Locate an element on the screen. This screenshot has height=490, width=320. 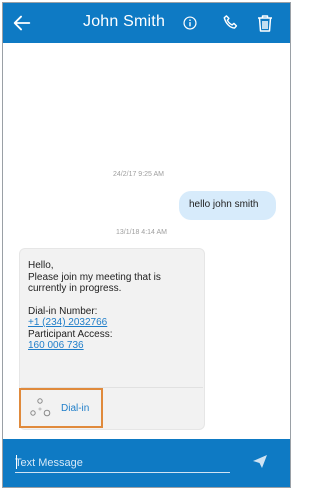
contact-name: John Smith is located at coordinates (124, 22).